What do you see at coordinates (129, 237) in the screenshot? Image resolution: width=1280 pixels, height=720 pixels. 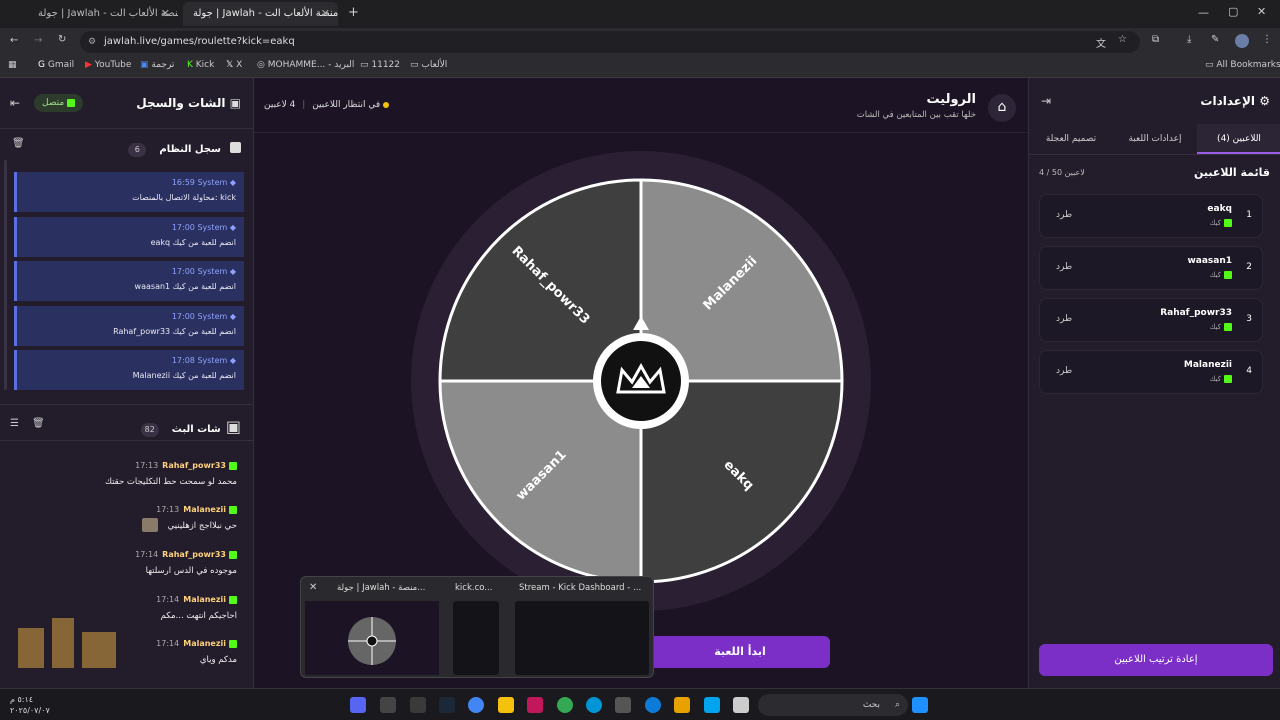 I see `log-item: 17:00 System ◆ eakq انضم للعبة من كيك` at bounding box center [129, 237].